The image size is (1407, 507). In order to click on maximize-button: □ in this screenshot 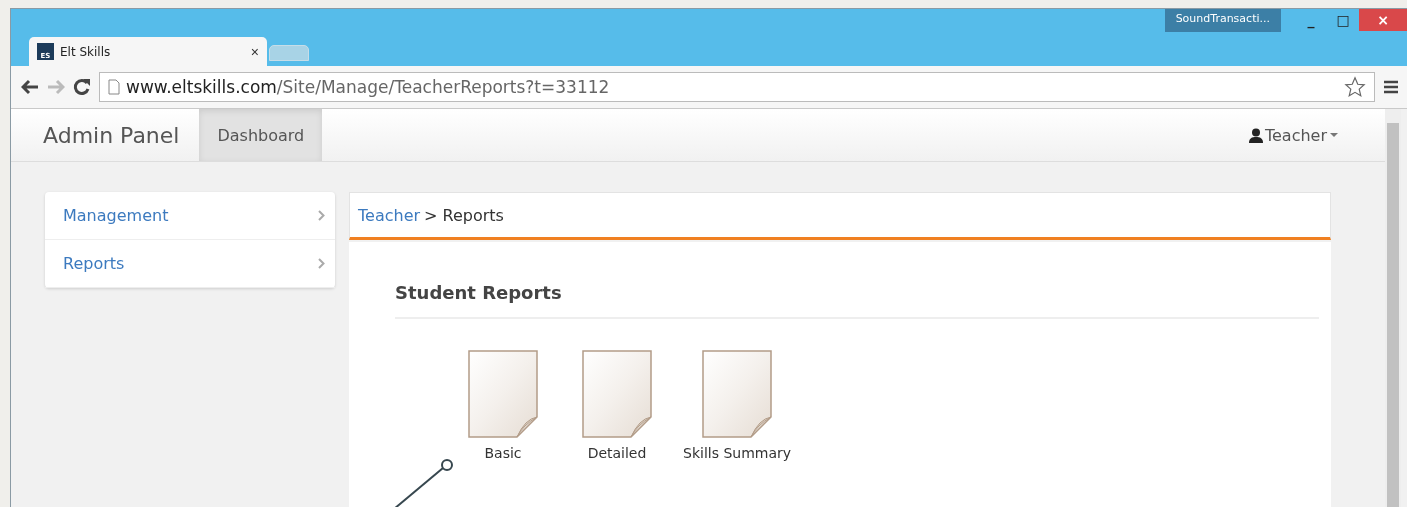, I will do `click(1343, 20)`.